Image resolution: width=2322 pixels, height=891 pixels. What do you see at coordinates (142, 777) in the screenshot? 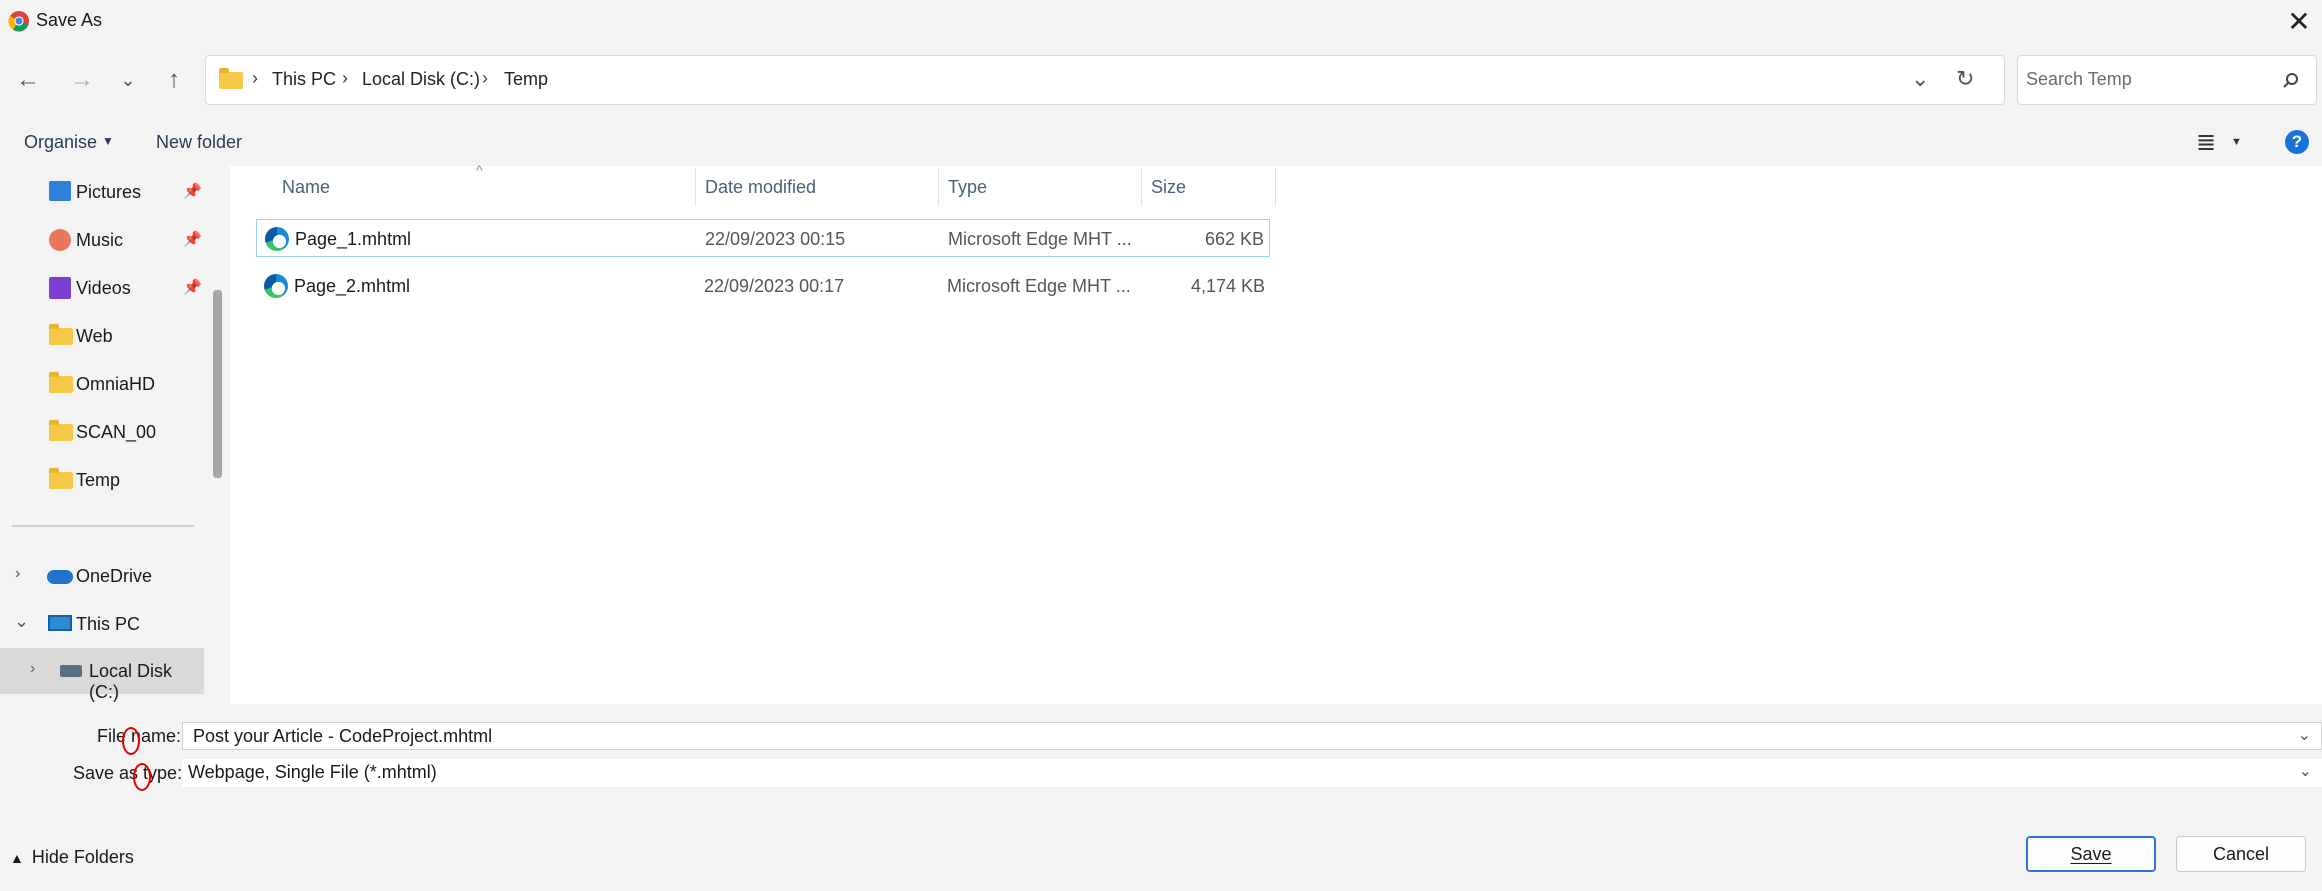
I see `annotation-circle` at bounding box center [142, 777].